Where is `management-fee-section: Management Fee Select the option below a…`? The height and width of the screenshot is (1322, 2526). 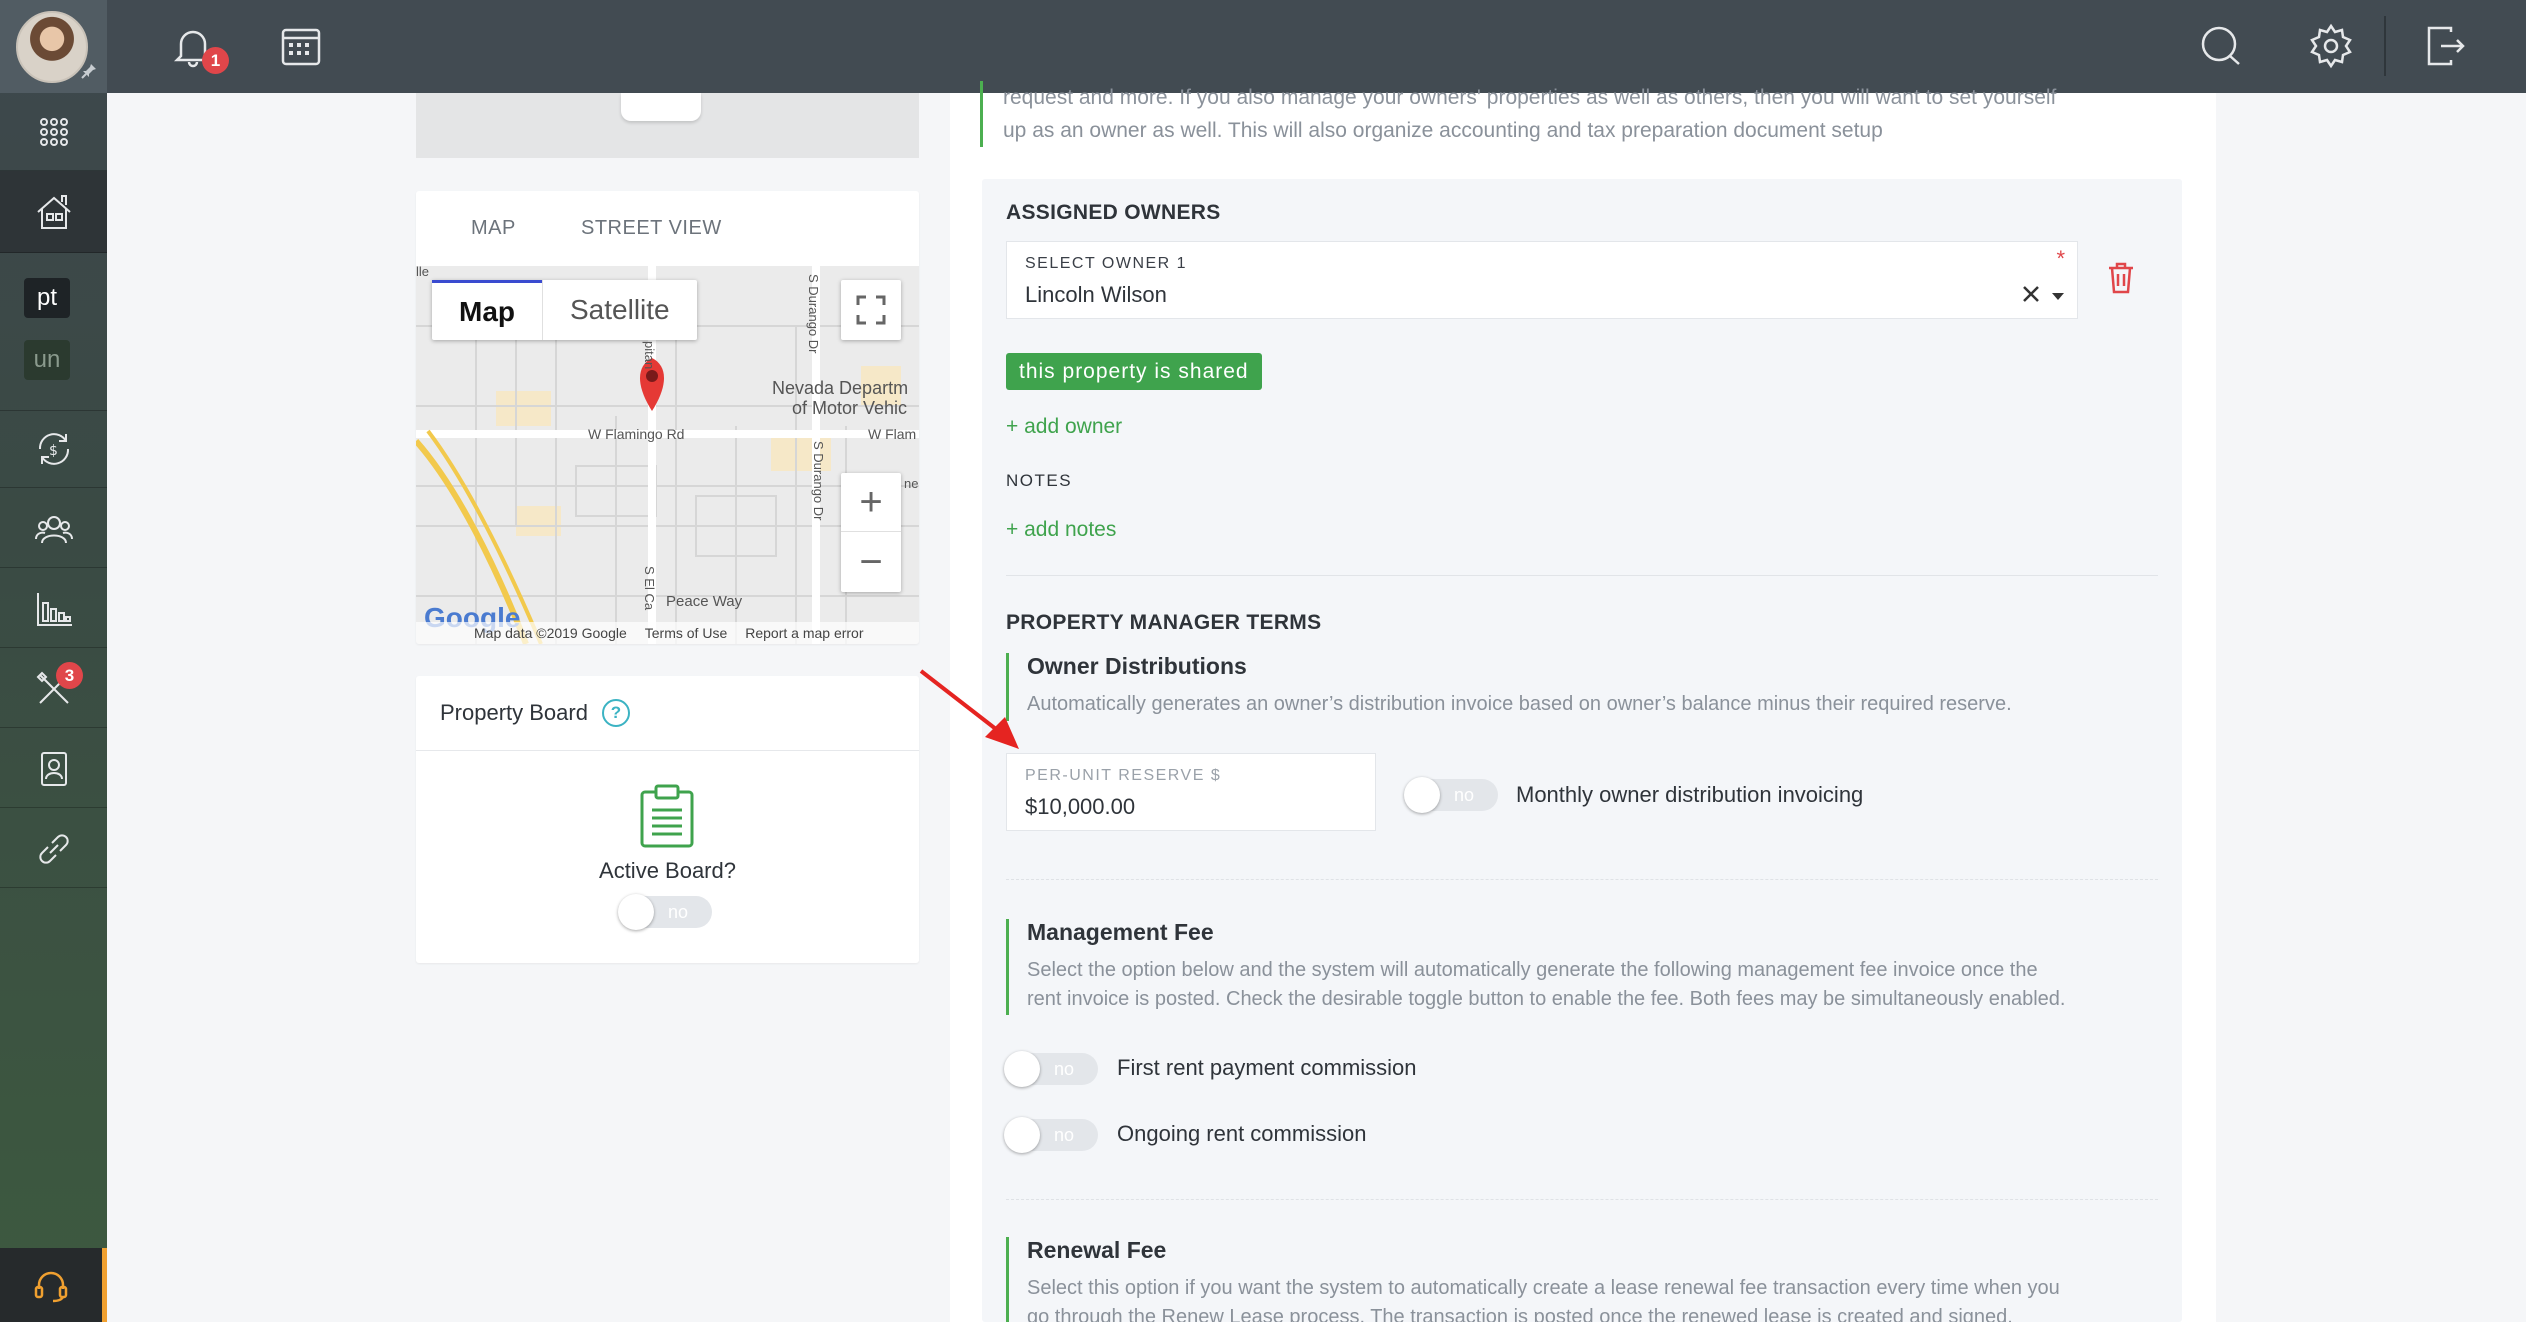
management-fee-section: Management Fee Select the option below a… is located at coordinates (1581, 967).